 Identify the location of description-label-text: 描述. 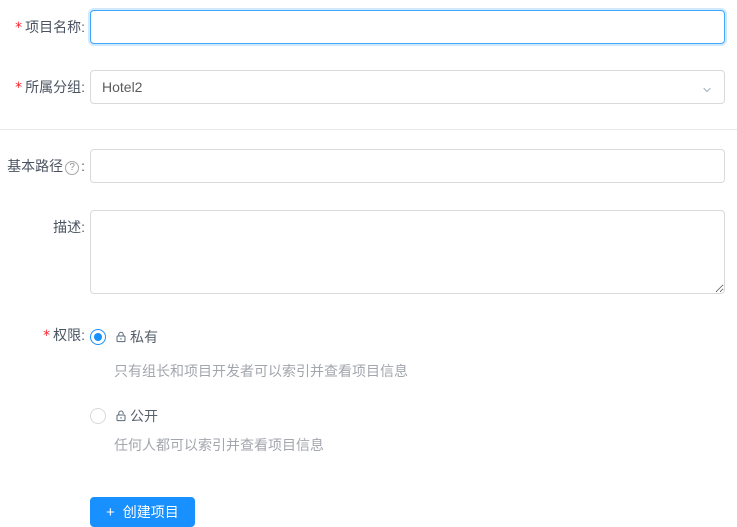
(67, 227).